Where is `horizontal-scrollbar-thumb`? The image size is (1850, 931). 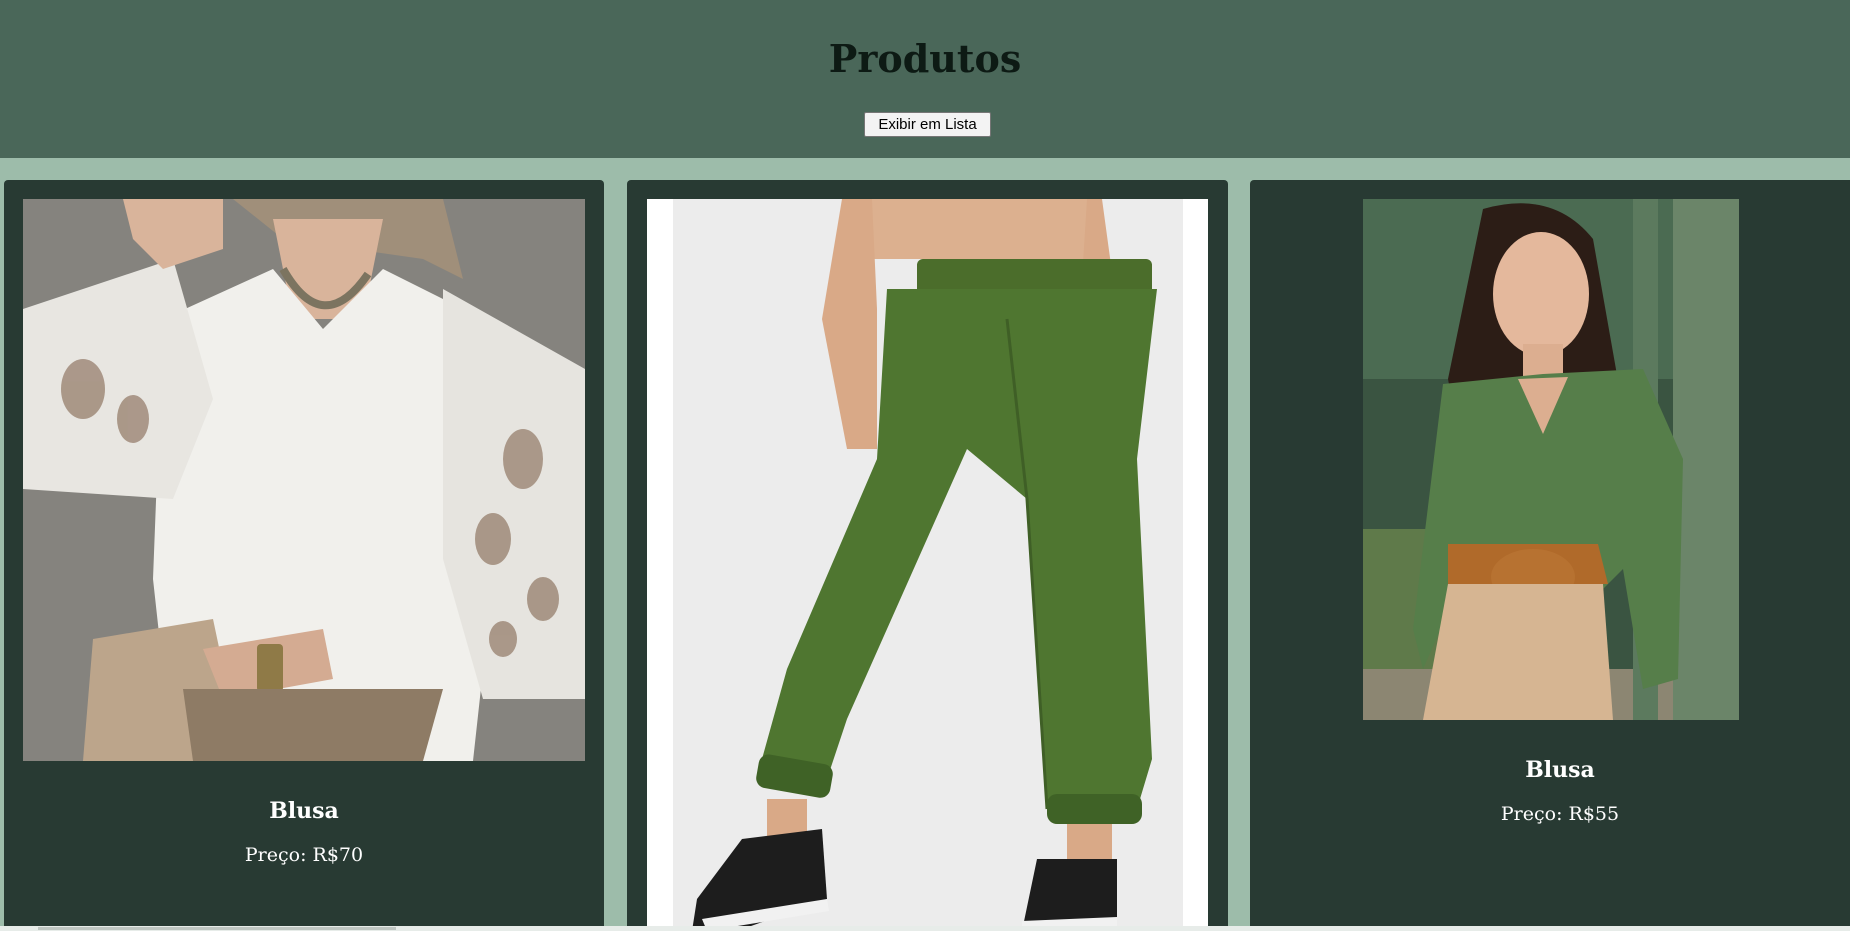 horizontal-scrollbar-thumb is located at coordinates (217, 928).